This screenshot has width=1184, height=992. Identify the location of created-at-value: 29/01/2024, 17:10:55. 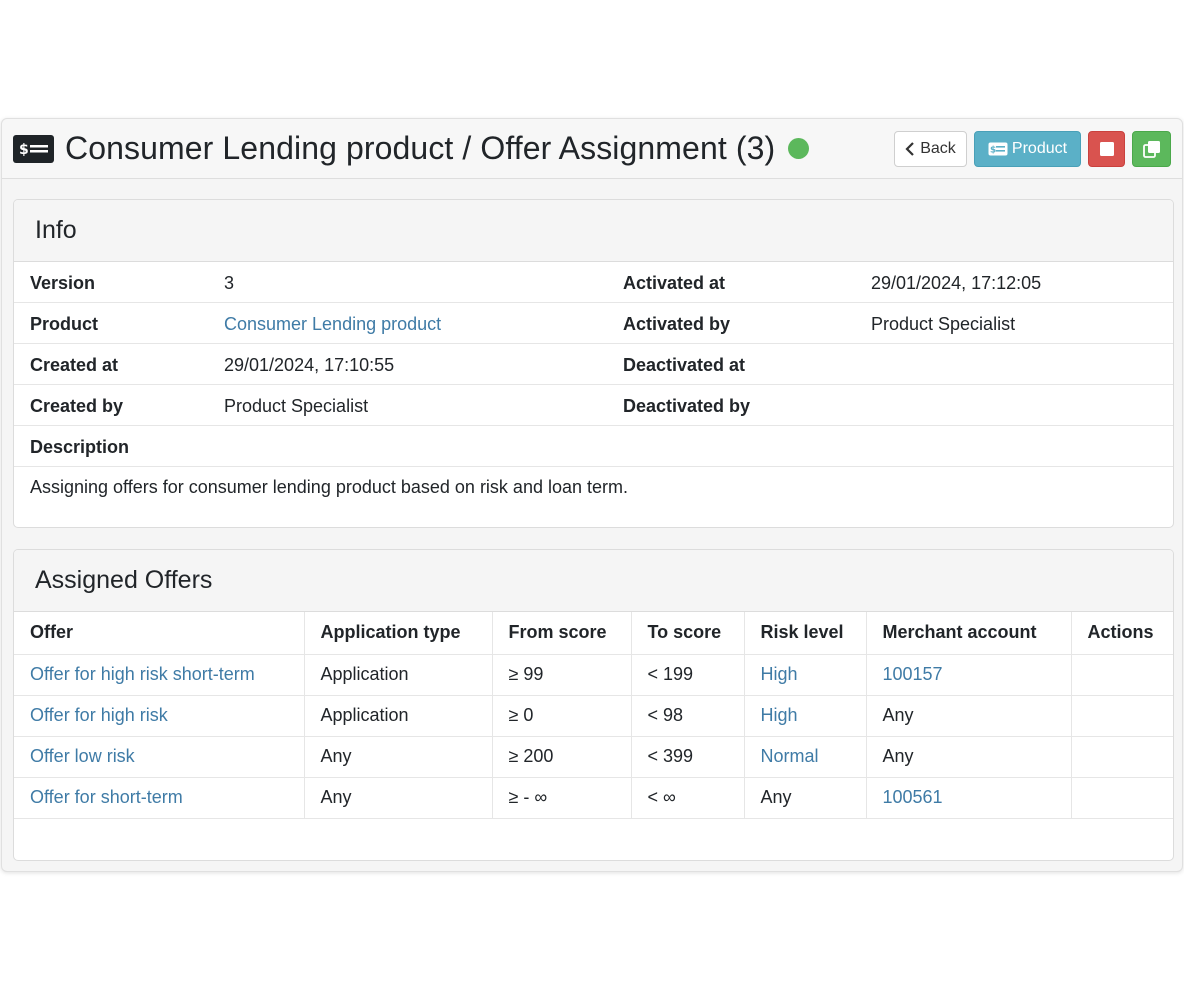
(309, 365).